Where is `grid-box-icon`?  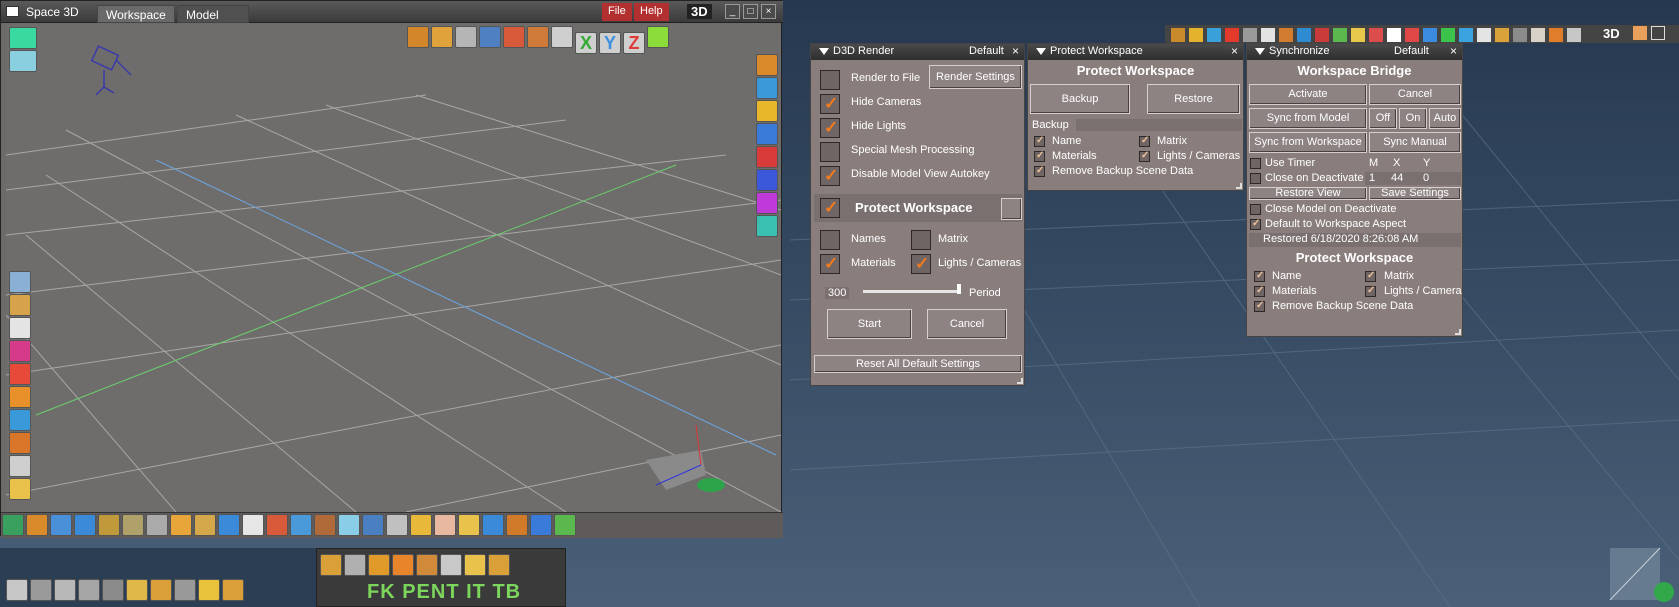
grid-box-icon is located at coordinates (205, 525).